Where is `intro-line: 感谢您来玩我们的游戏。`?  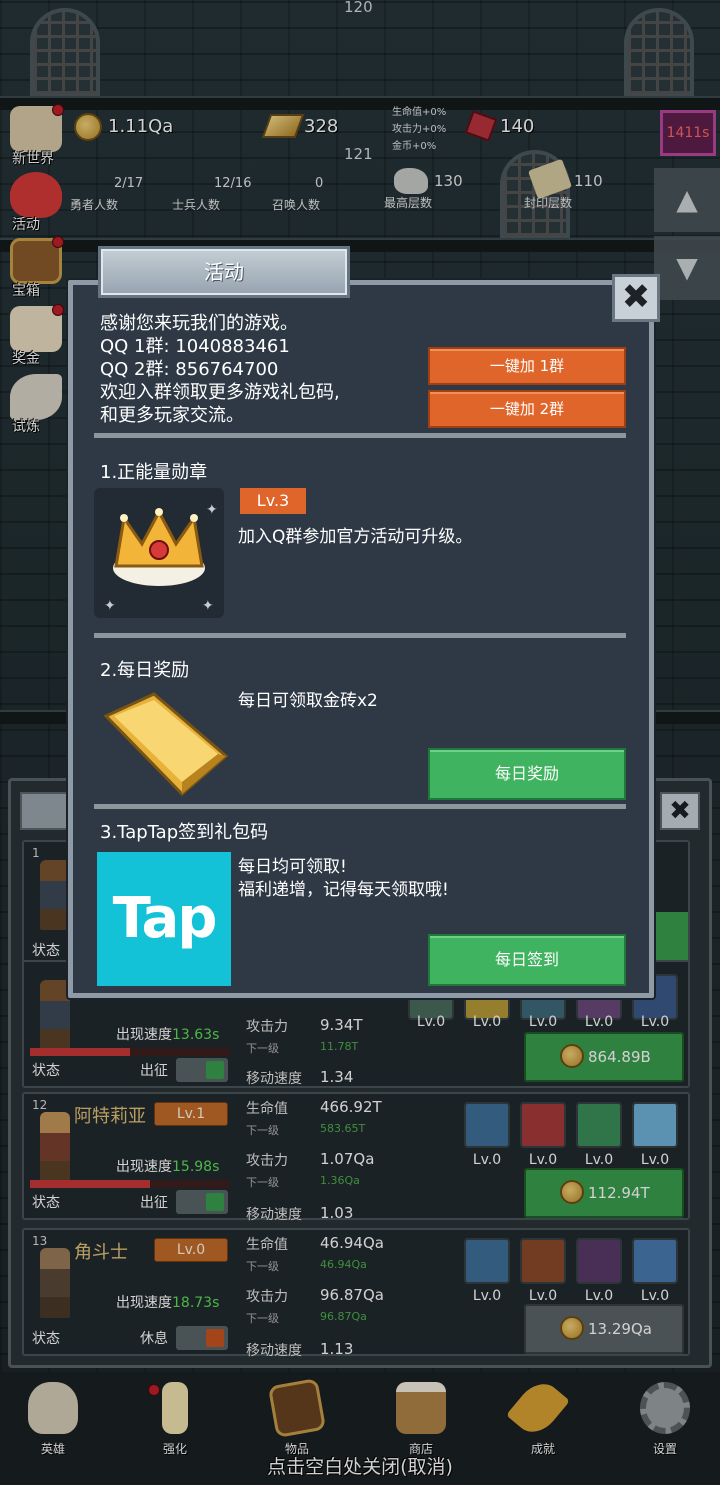 intro-line: 感谢您来玩我们的游戏。 is located at coordinates (199, 323).